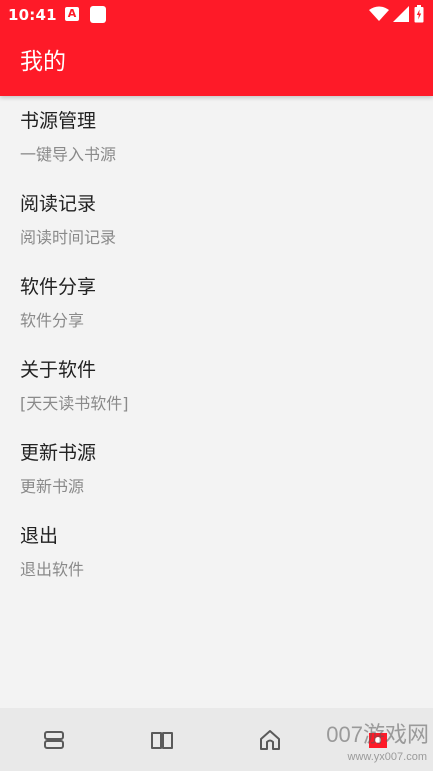 This screenshot has height=771, width=433. I want to click on menu-item-title: 书源管理, so click(58, 121).